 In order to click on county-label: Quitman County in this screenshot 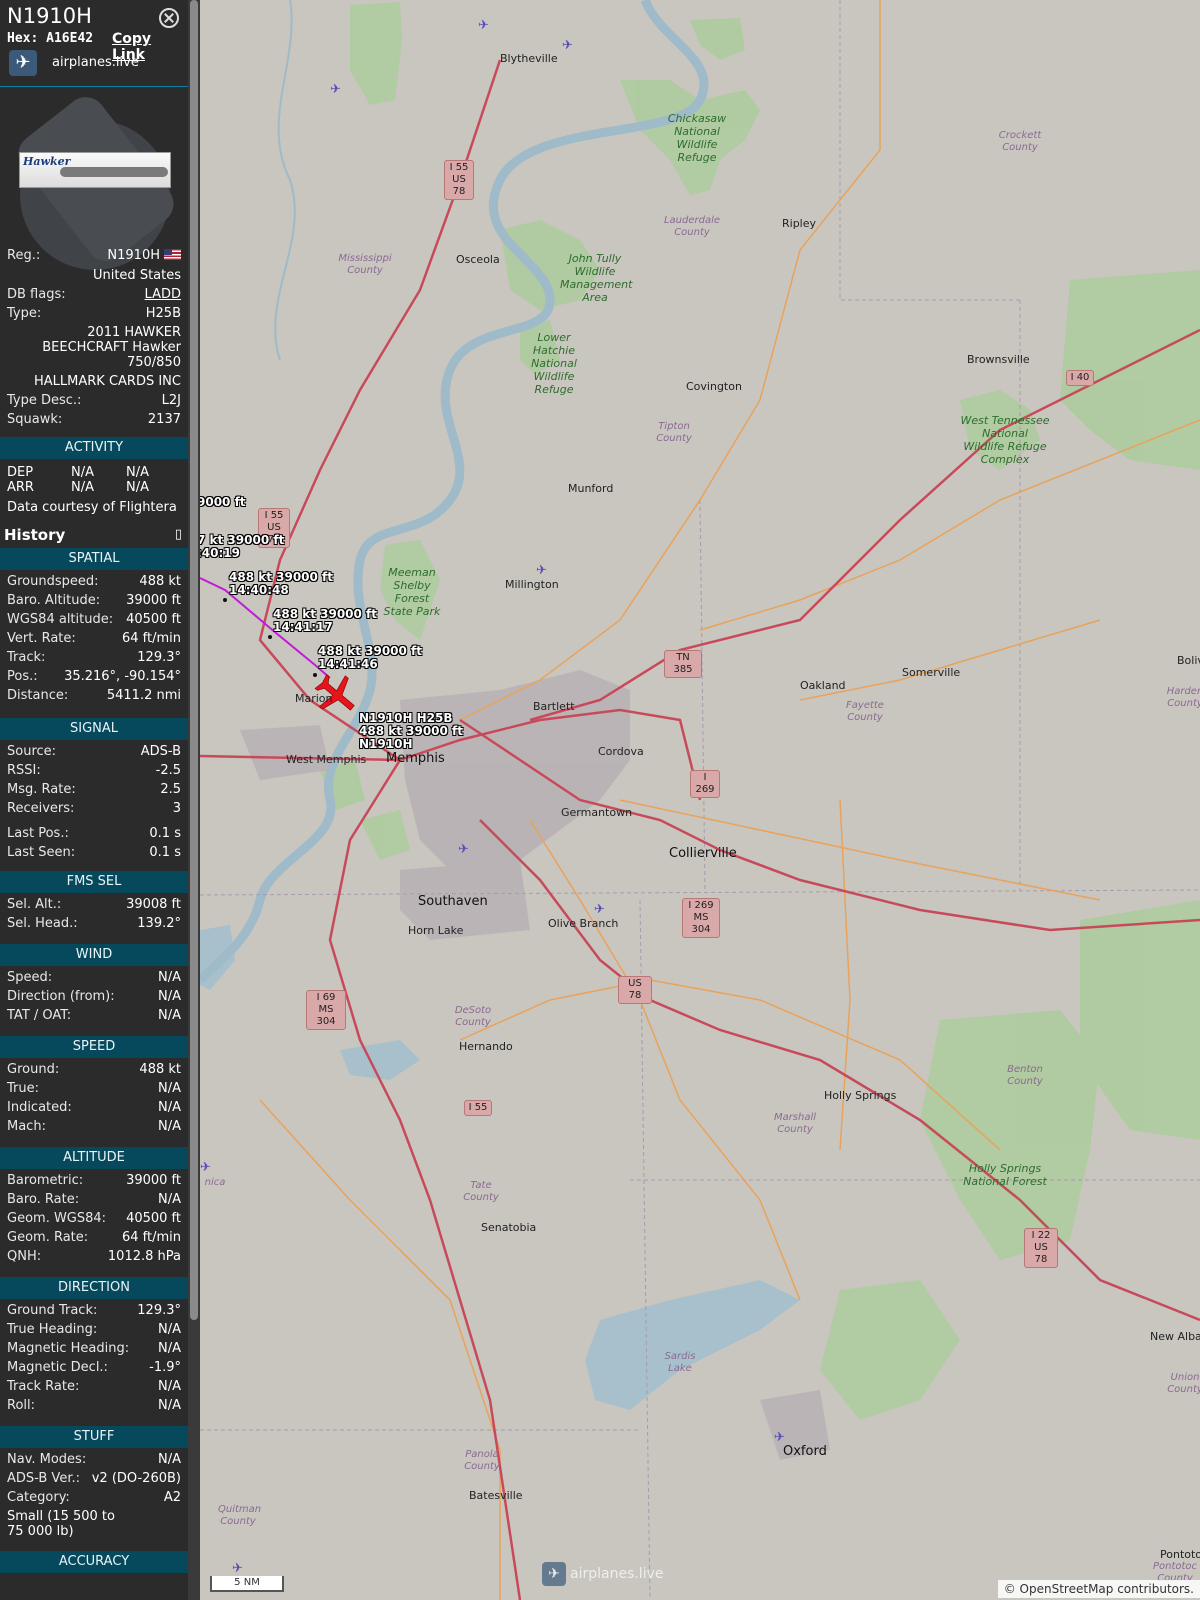, I will do `click(240, 1515)`.